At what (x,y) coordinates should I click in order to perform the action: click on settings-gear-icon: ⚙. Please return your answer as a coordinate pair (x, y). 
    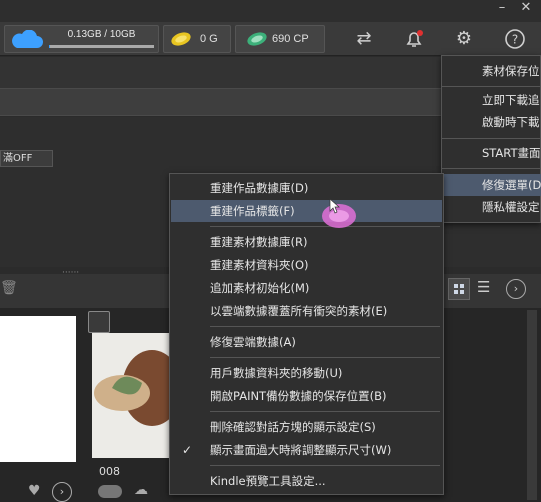
    Looking at the image, I should click on (464, 39).